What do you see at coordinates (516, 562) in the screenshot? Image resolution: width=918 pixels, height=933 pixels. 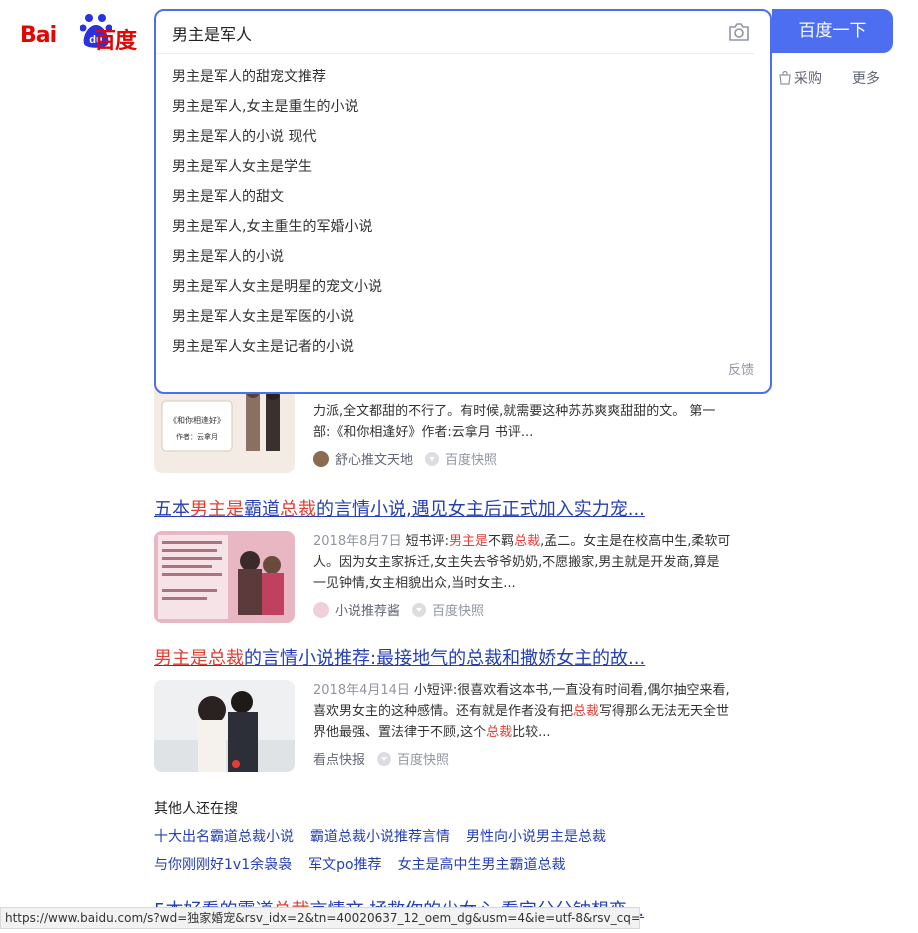 I see `snippet-line: 人。因为女主家拆迁,女主失去爷爷奶奶,不愿搬家,男主就是开发商,算是` at bounding box center [516, 562].